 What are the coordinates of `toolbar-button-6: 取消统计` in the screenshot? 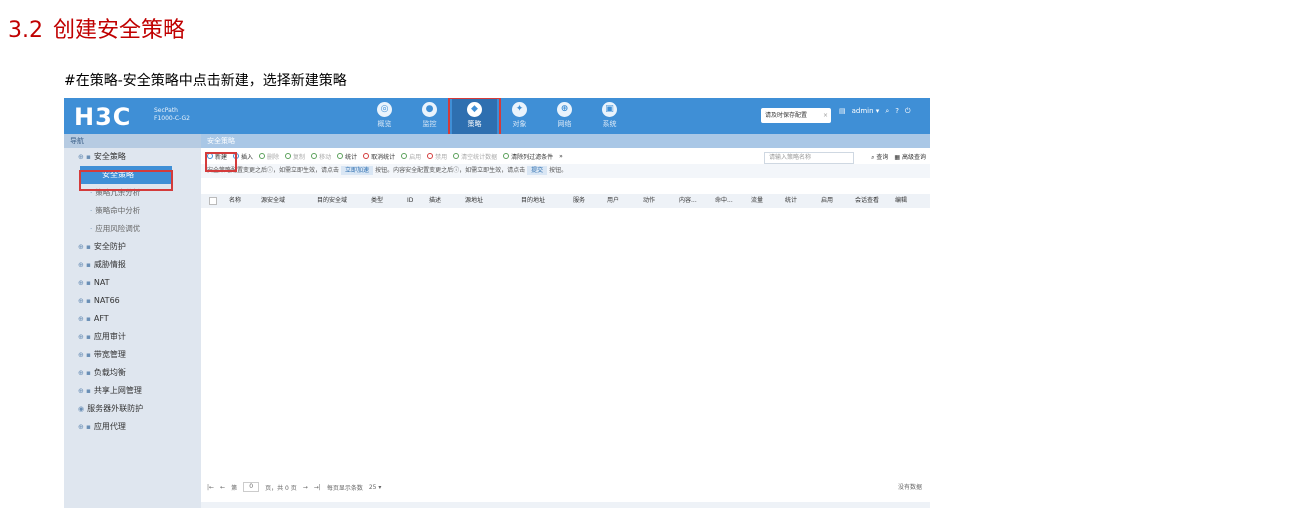 It's located at (379, 156).